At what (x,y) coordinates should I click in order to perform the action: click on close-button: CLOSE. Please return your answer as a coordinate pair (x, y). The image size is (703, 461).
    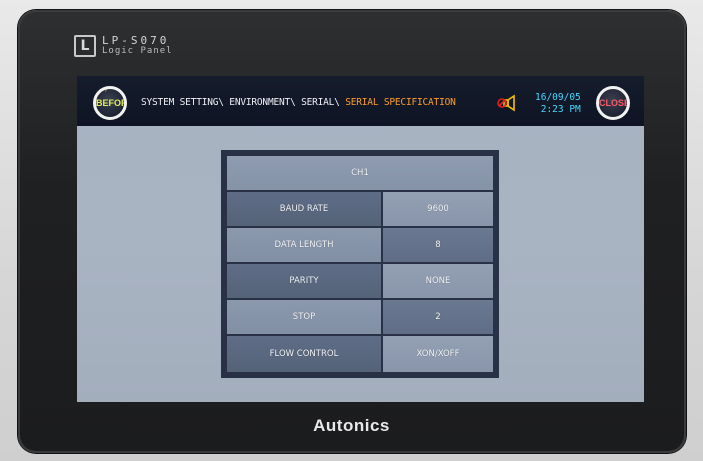
    Looking at the image, I should click on (613, 103).